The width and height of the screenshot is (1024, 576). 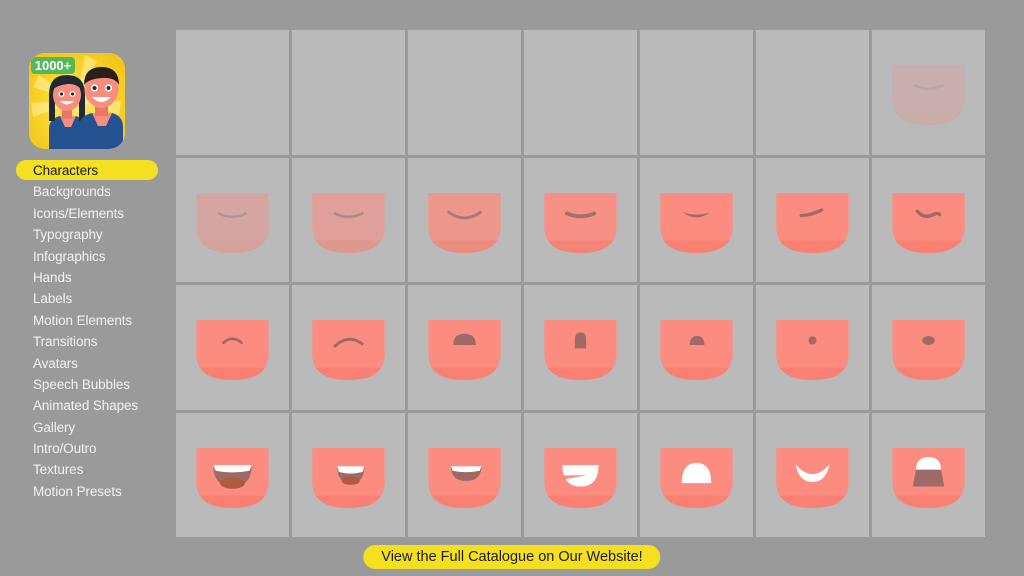 What do you see at coordinates (580, 92) in the screenshot?
I see `mouth-preview-r1c4` at bounding box center [580, 92].